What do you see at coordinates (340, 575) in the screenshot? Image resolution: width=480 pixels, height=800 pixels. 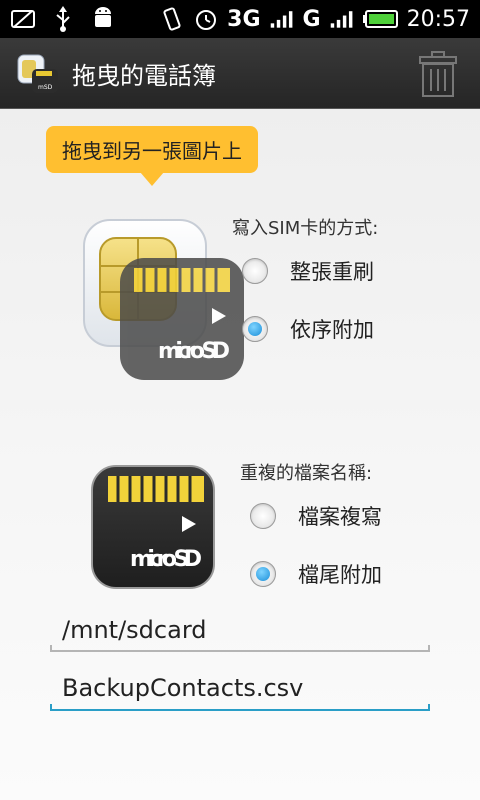 I see `radio-label-file-append: 檔尾附加` at bounding box center [340, 575].